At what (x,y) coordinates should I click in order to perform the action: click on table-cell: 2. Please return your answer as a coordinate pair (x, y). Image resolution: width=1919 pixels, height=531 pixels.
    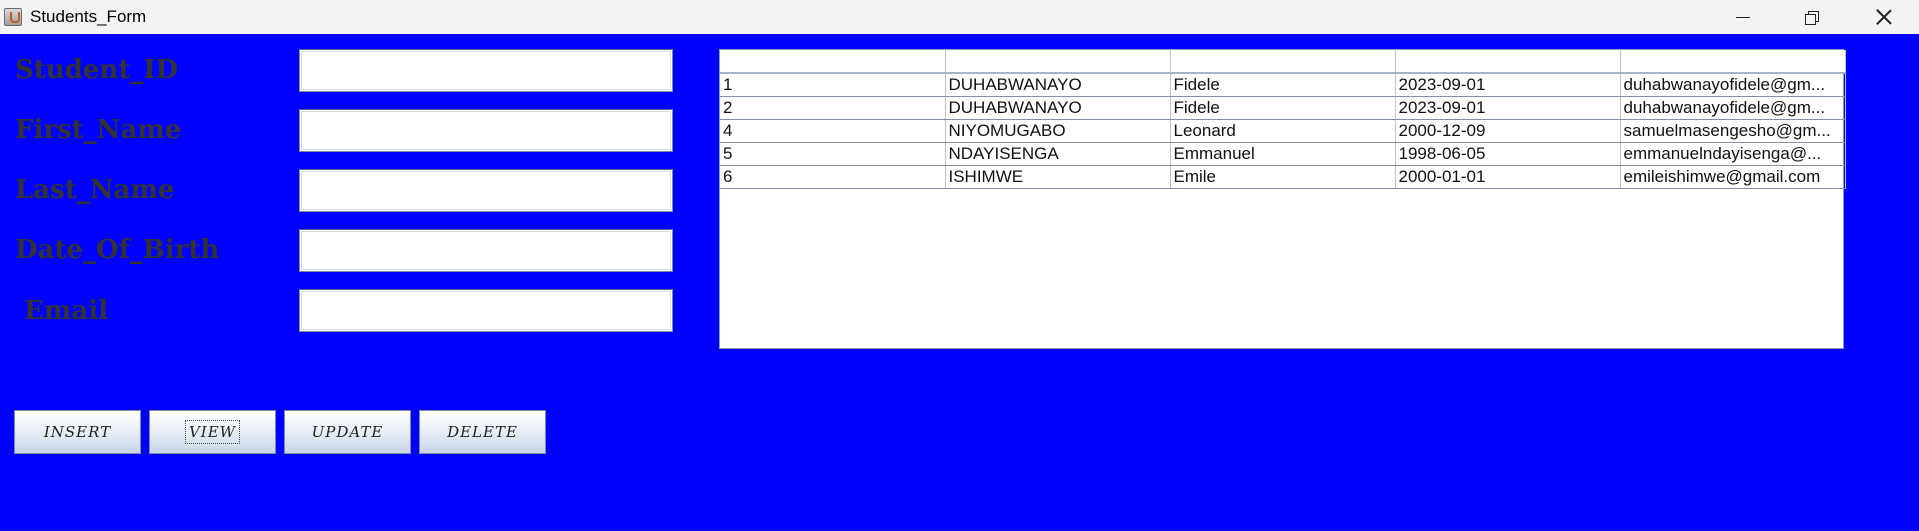
    Looking at the image, I should click on (833, 108).